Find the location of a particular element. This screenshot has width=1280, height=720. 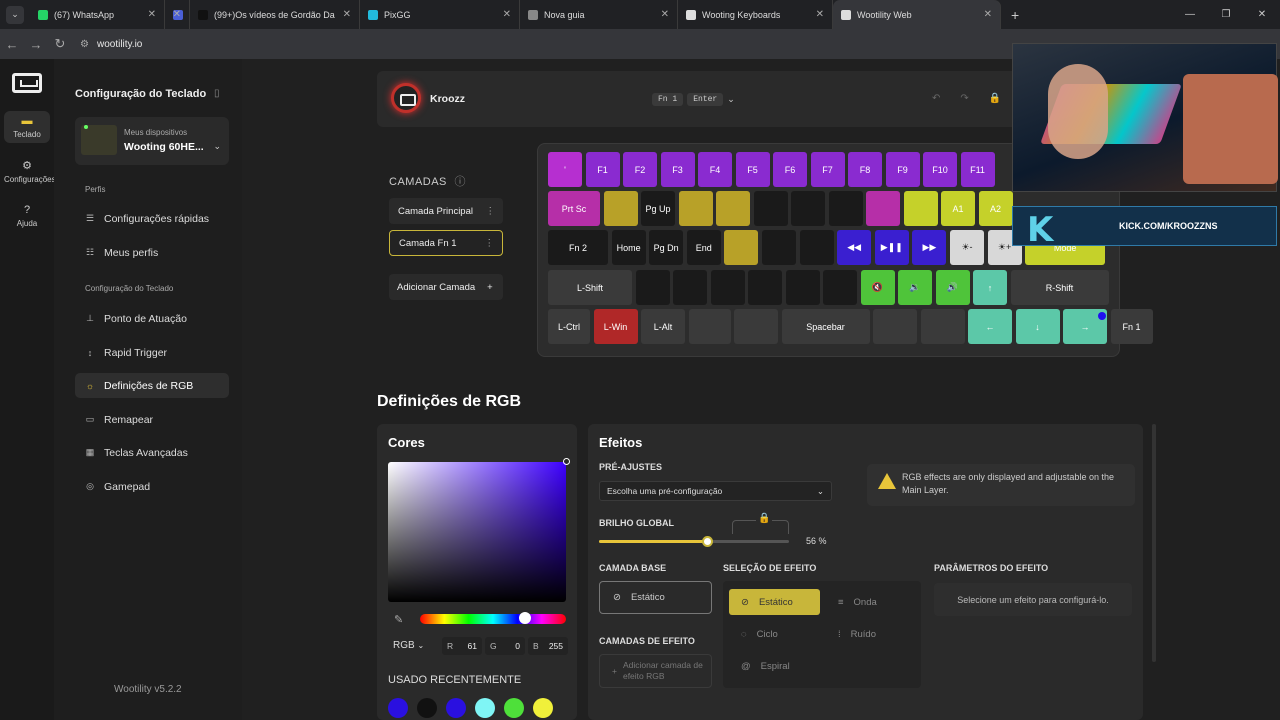

keyboard-key: Spacebar is located at coordinates (825, 326).